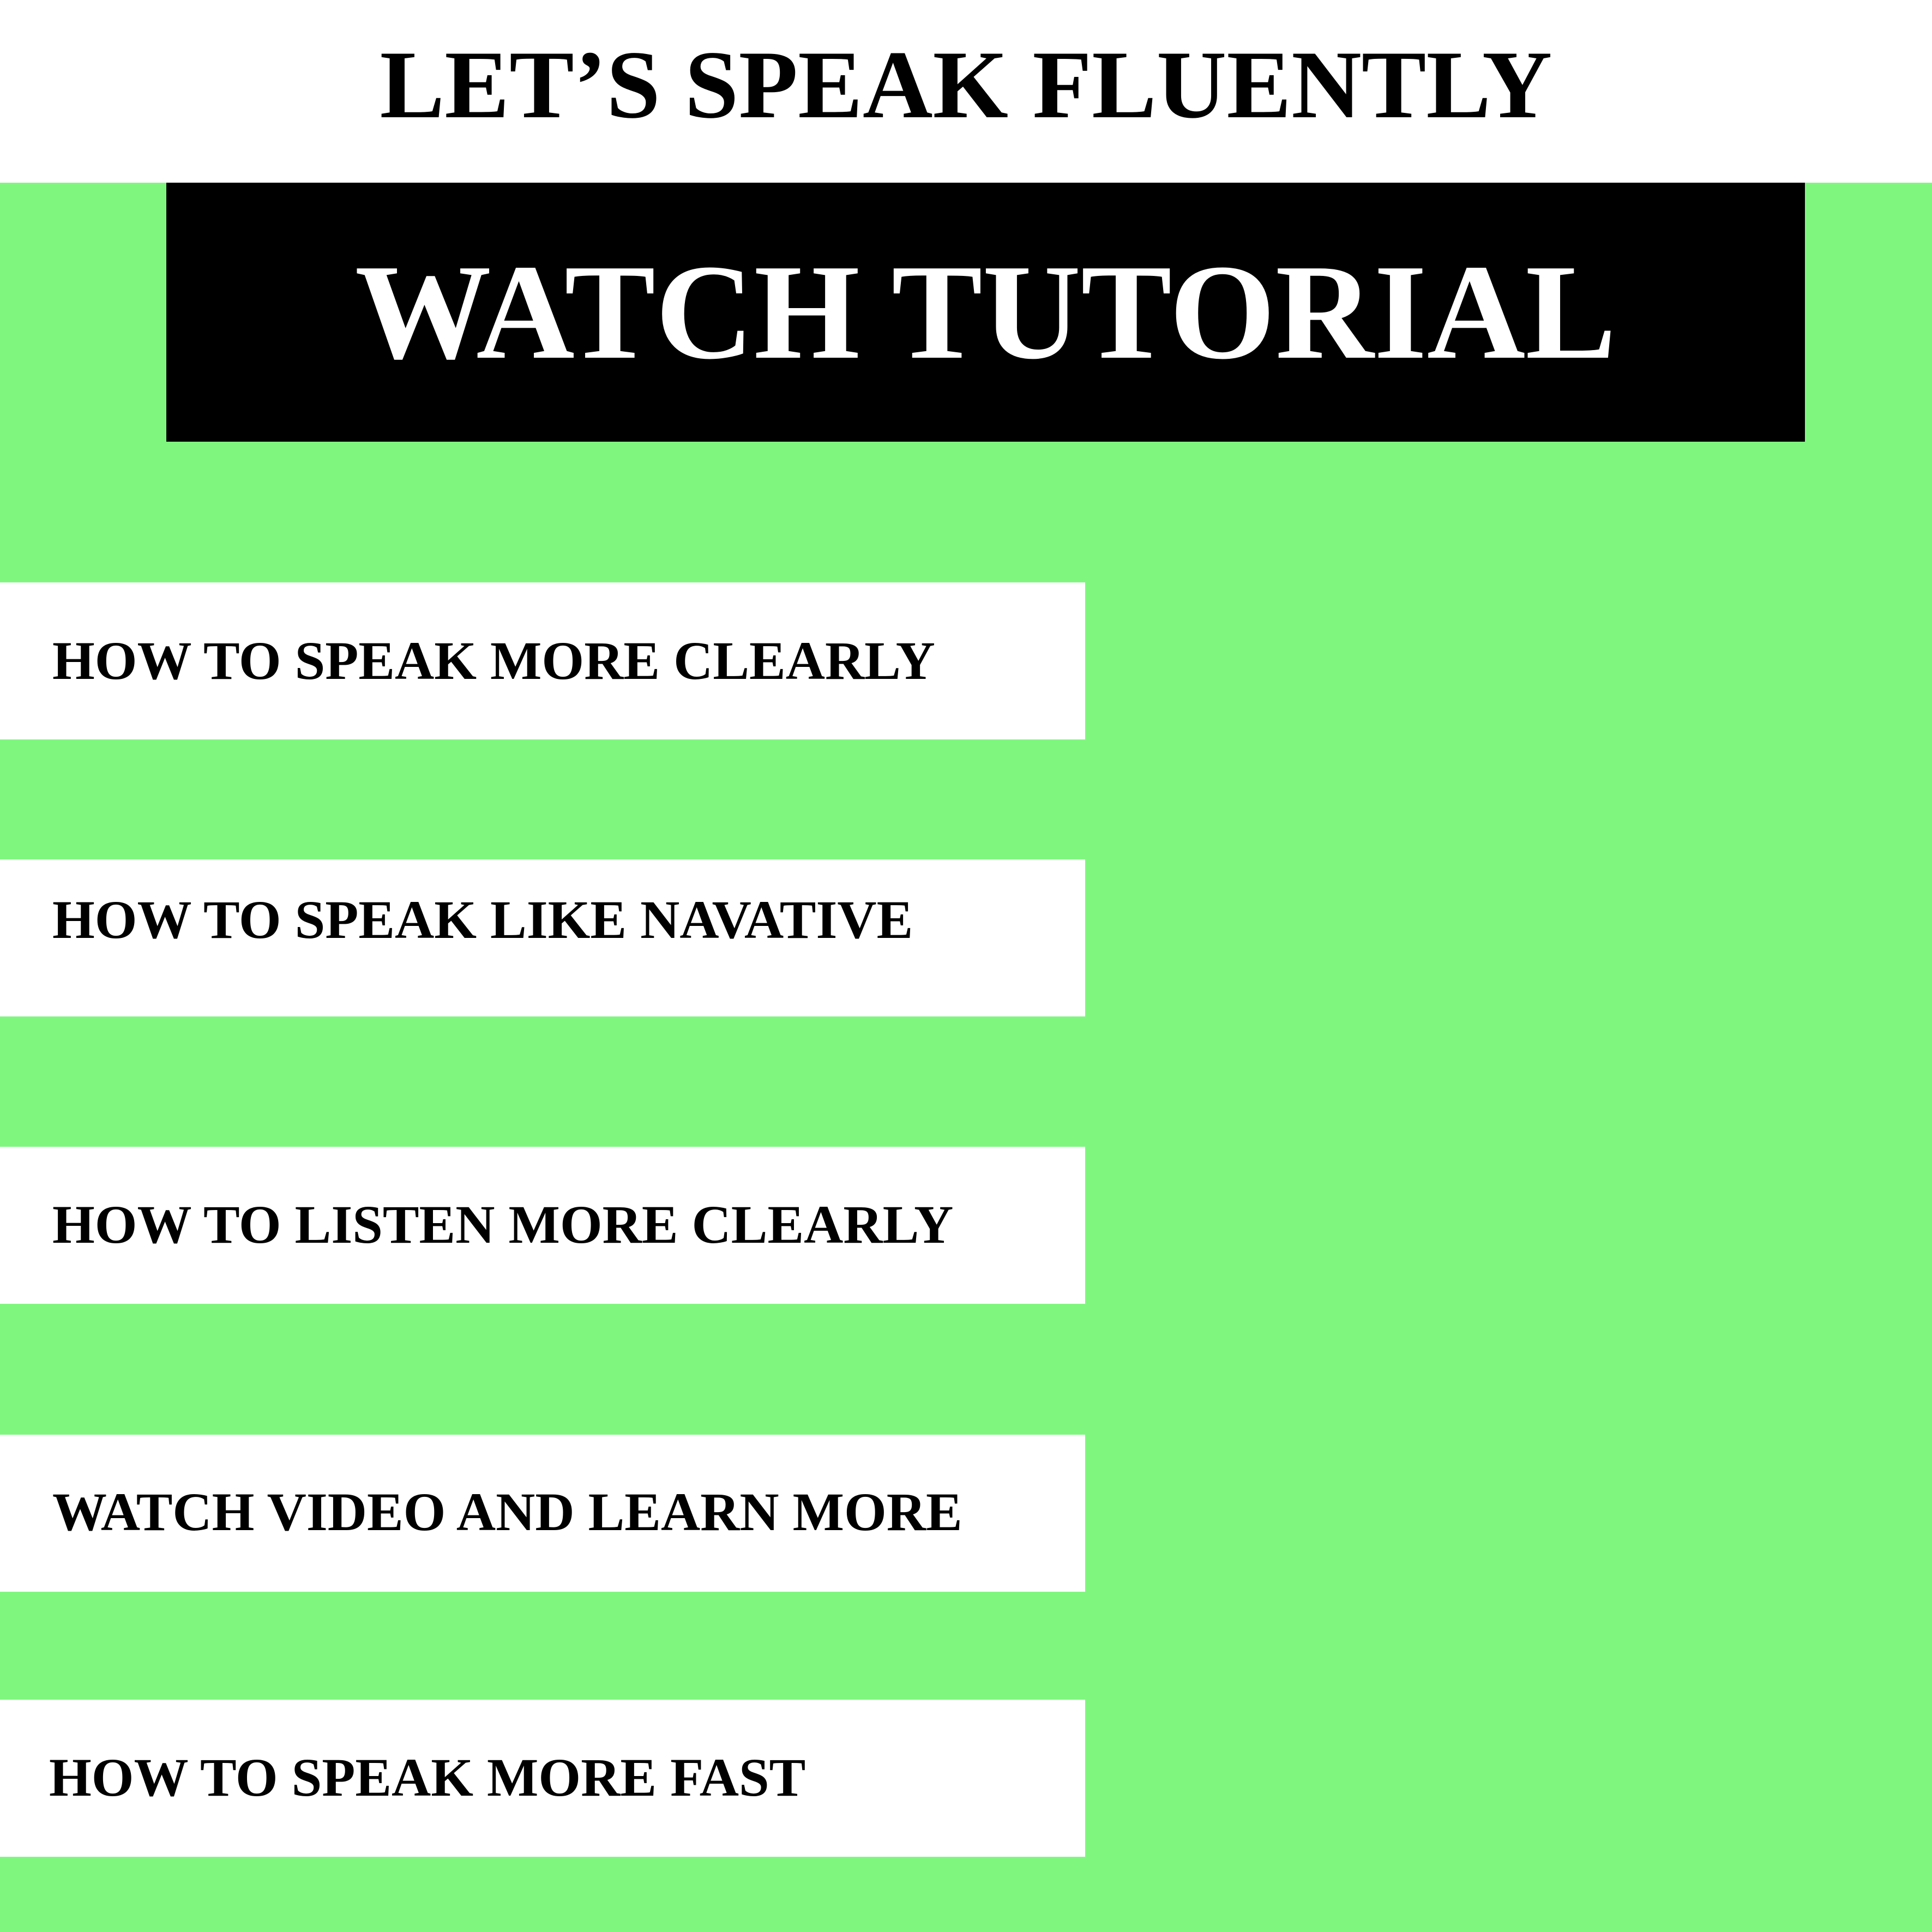  I want to click on menu-item-listen-clearly: HOW TO LISTEN MORE CLEARLY, so click(542, 1225).